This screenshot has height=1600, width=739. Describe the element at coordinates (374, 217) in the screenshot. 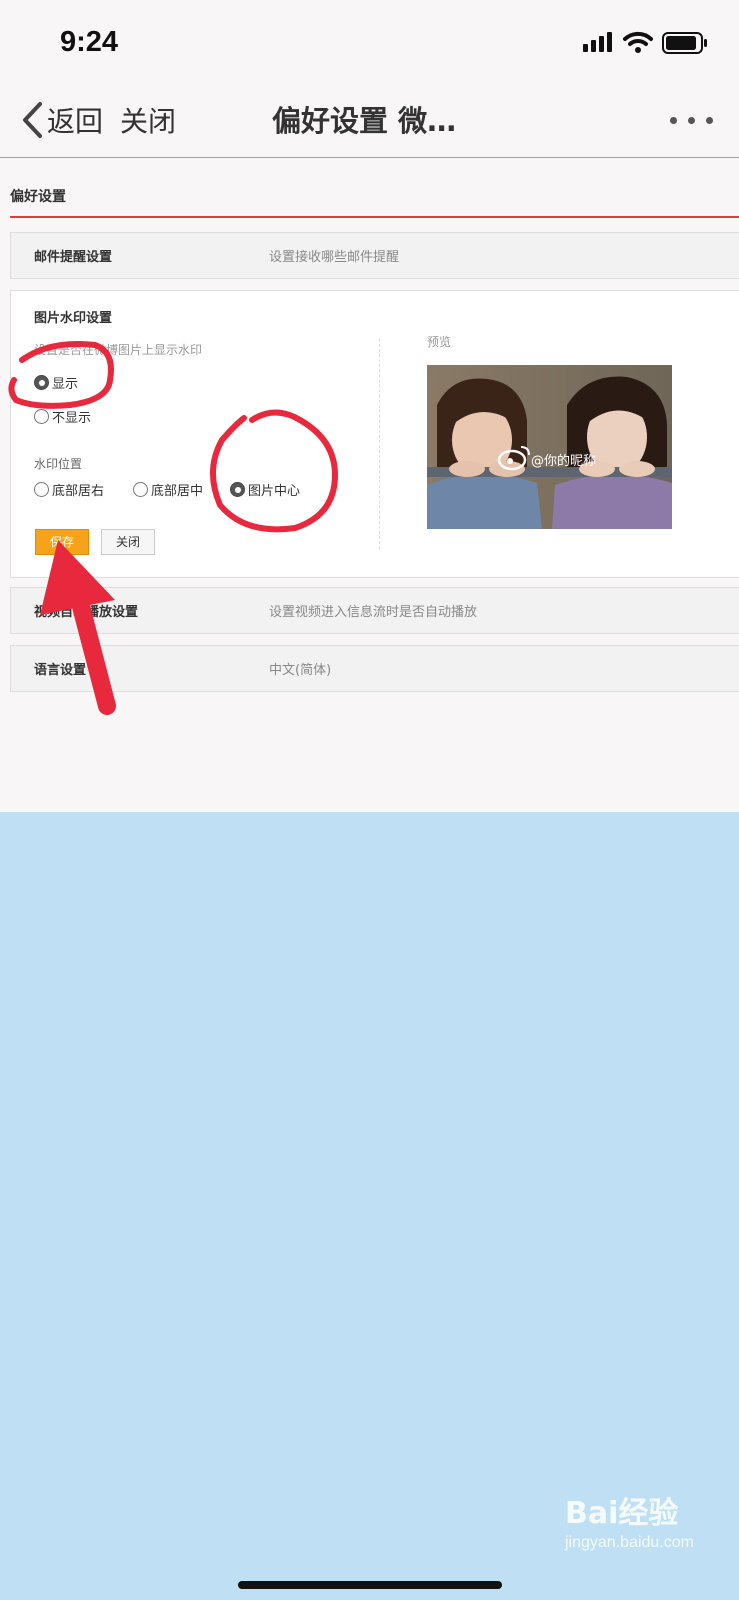

I see `heading-divider` at that location.